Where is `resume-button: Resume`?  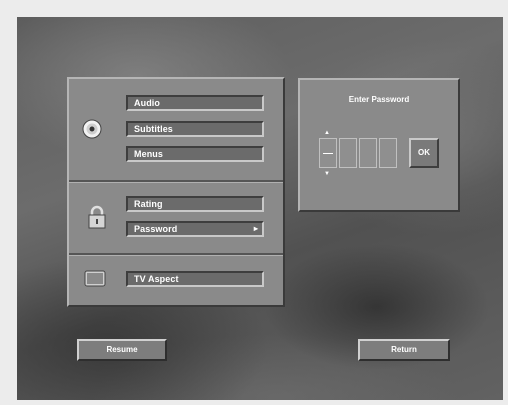
resume-button: Resume is located at coordinates (122, 350).